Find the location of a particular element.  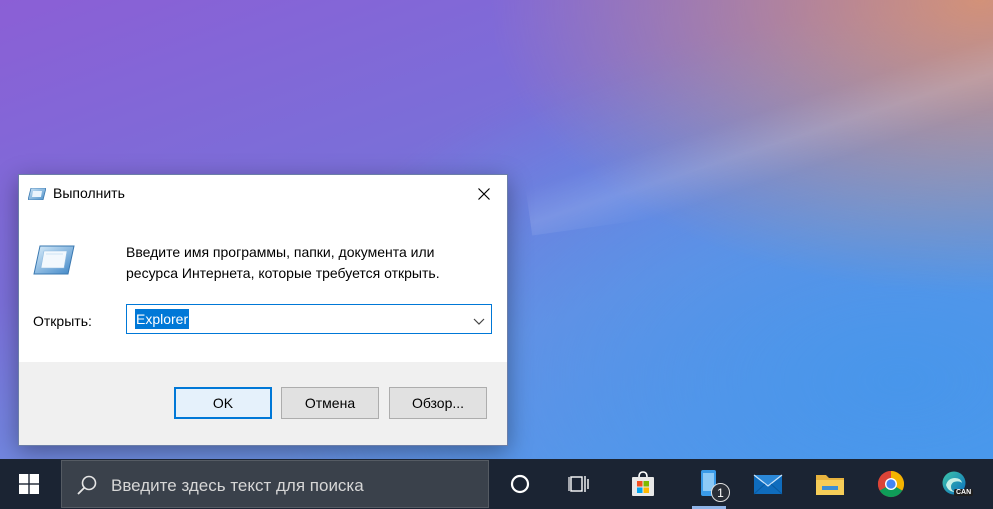

dialog-title: Выполнить is located at coordinates (89, 193).